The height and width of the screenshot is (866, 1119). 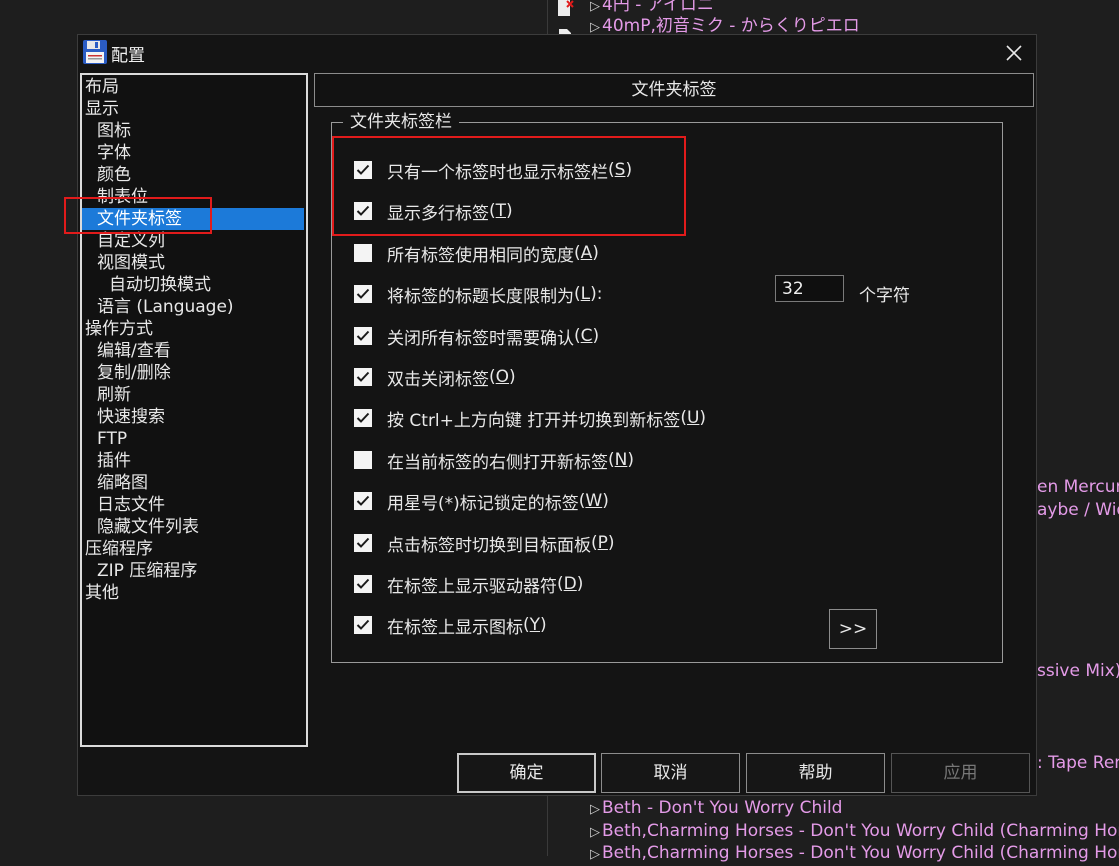 What do you see at coordinates (1078, 487) in the screenshot?
I see `playlist-fragment: en Mercurio` at bounding box center [1078, 487].